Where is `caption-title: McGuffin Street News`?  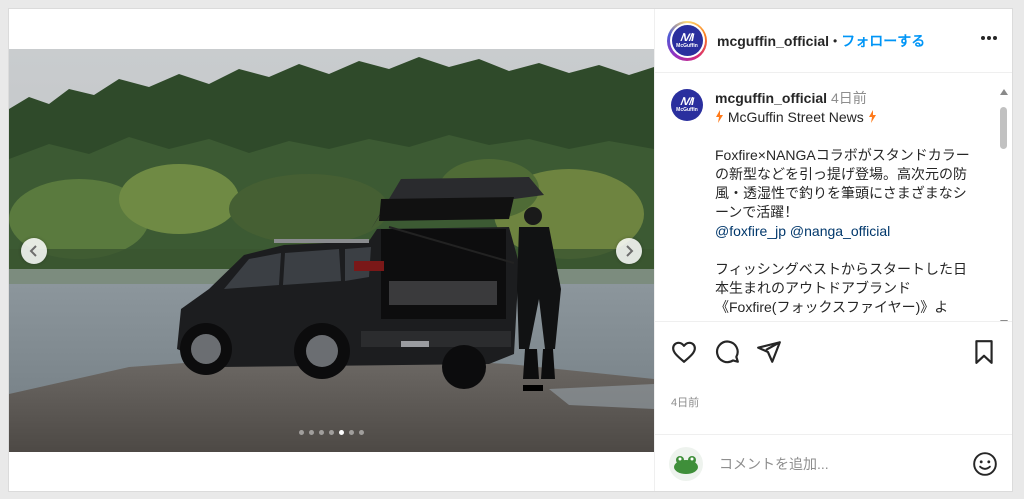
caption-title: McGuffin Street News is located at coordinates (795, 117).